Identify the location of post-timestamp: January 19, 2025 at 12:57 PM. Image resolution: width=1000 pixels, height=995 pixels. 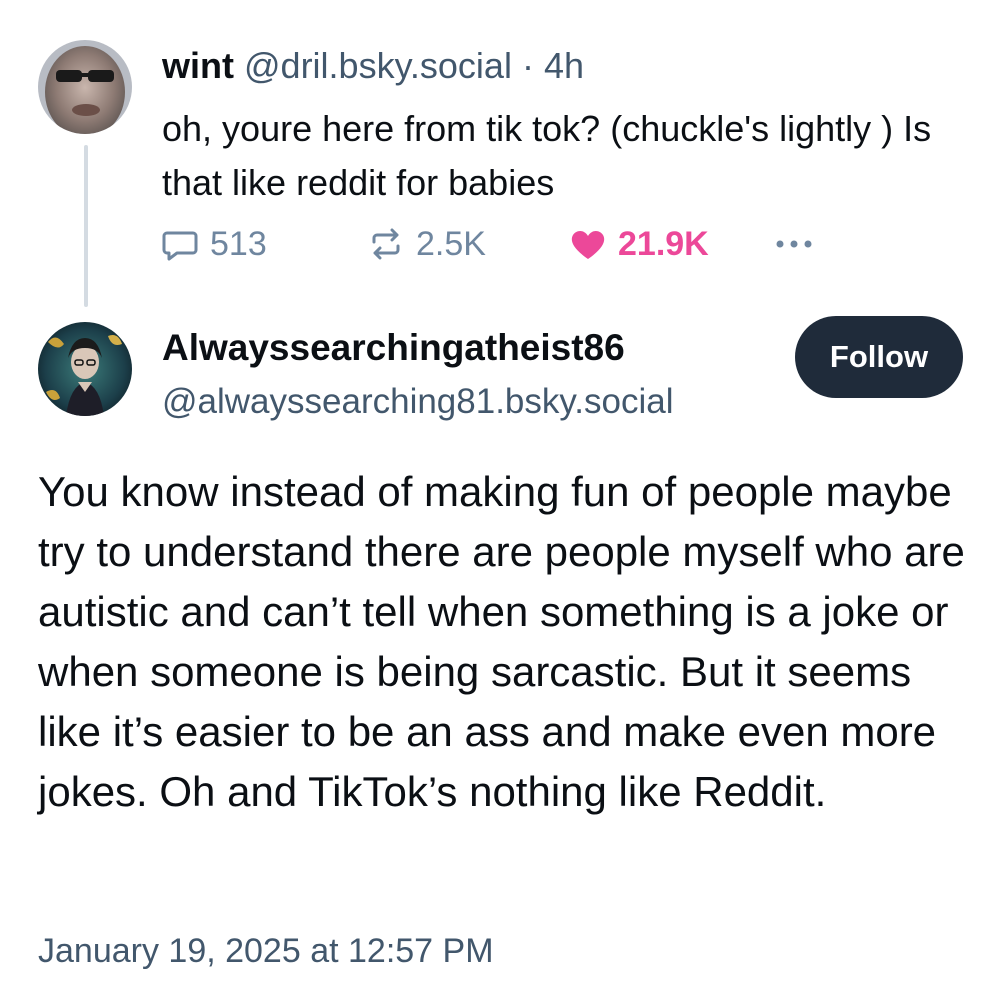
(266, 951).